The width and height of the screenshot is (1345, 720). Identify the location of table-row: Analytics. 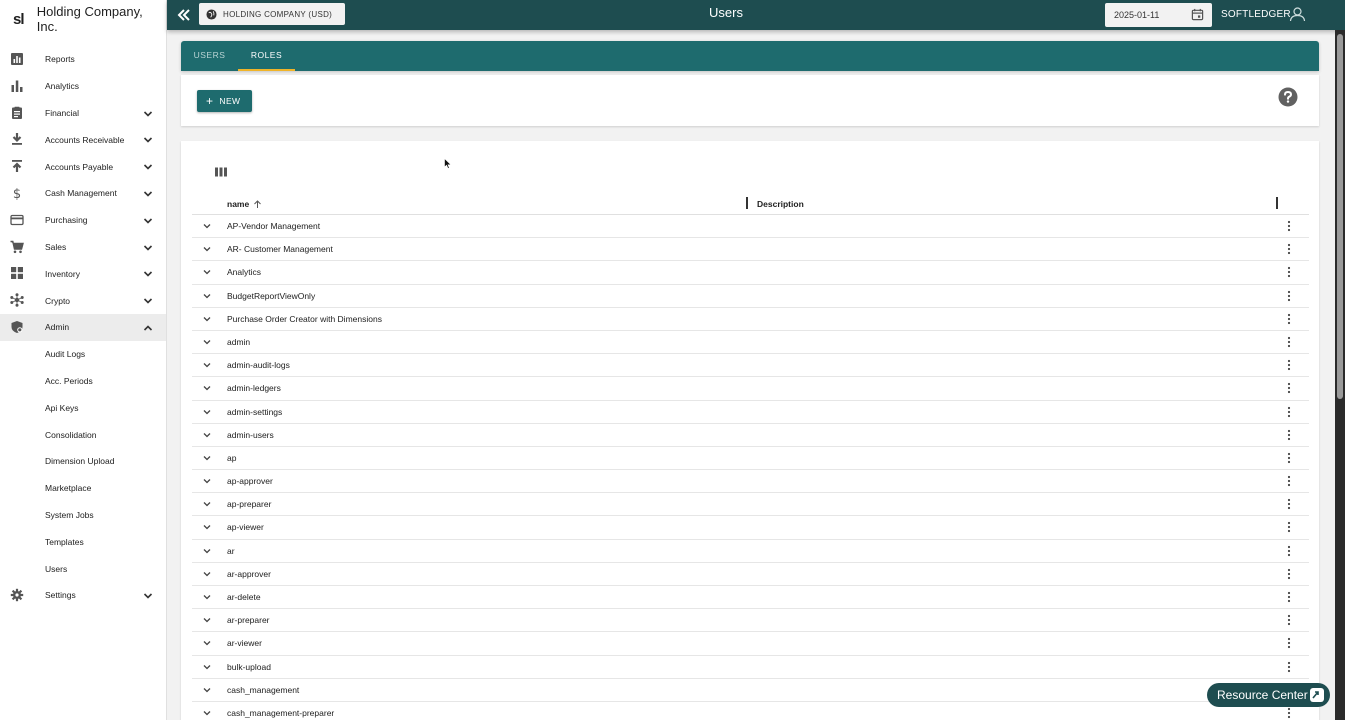
(750, 273).